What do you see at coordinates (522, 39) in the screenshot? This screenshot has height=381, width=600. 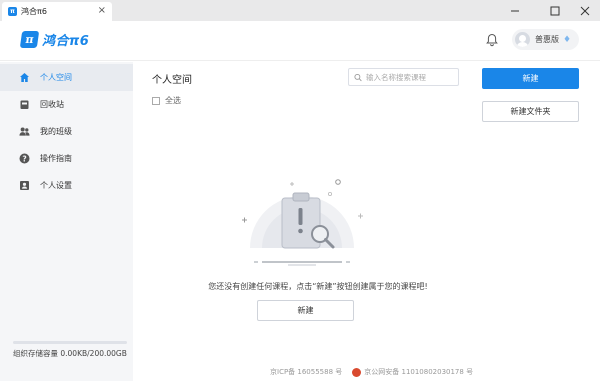 I see `avatar` at bounding box center [522, 39].